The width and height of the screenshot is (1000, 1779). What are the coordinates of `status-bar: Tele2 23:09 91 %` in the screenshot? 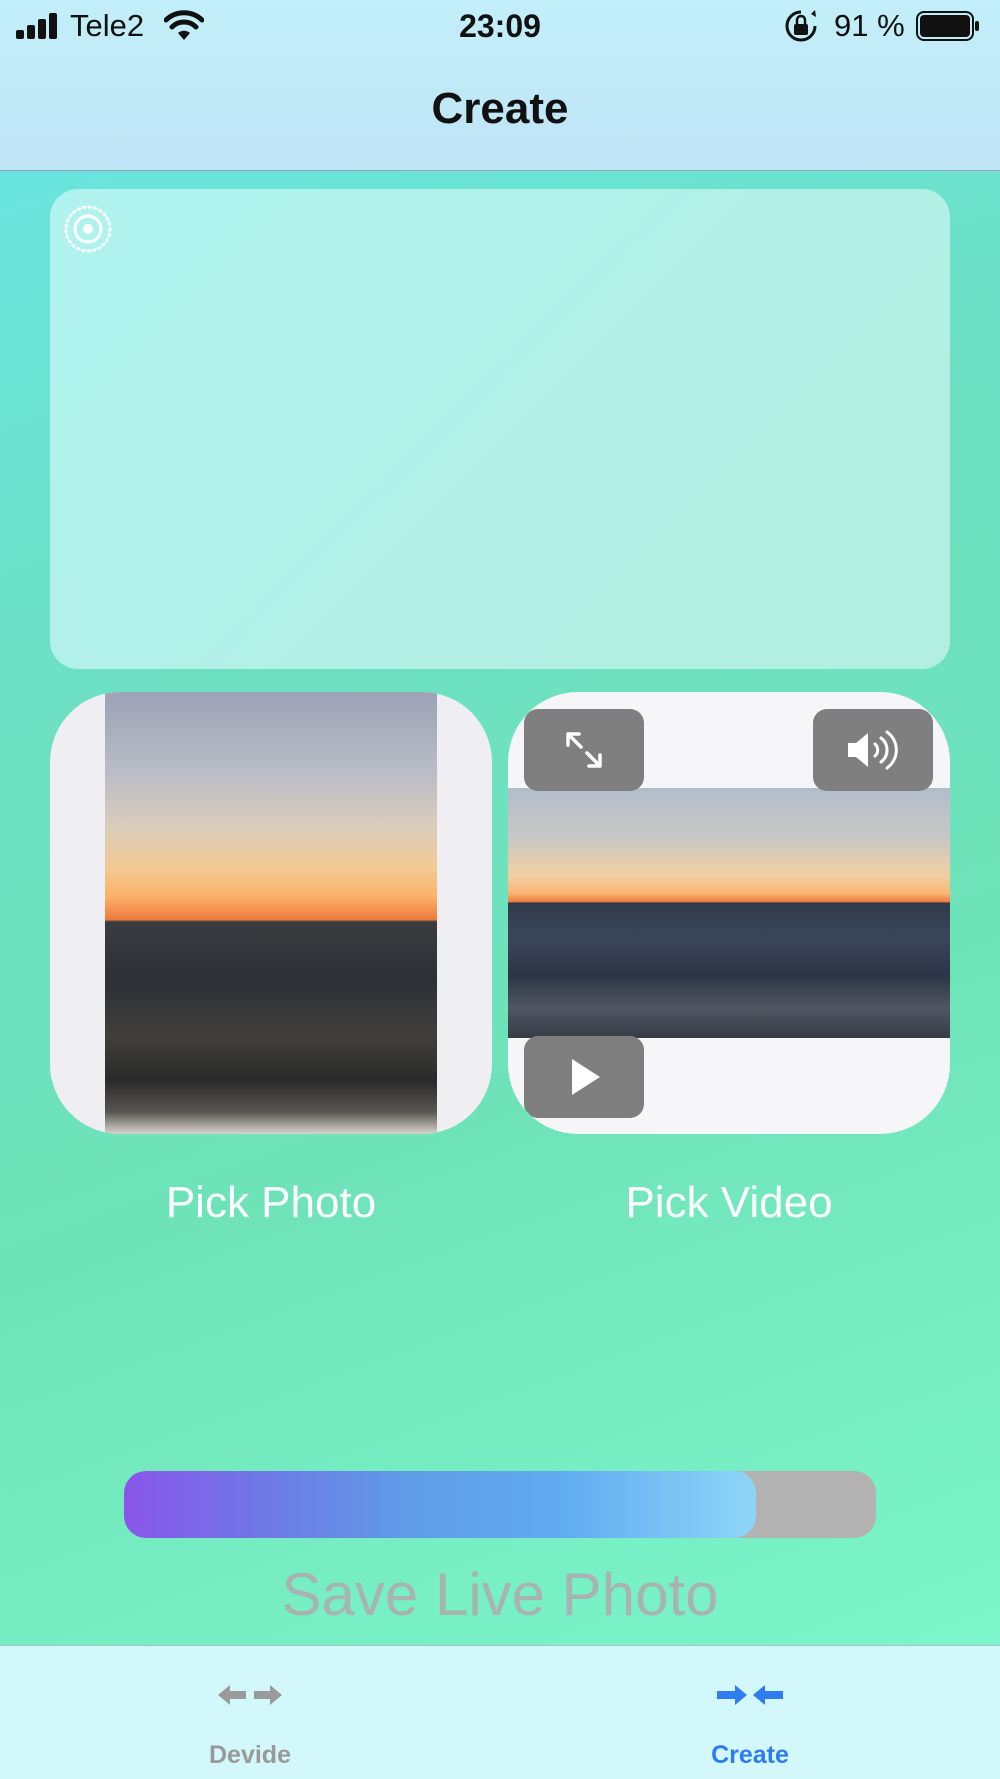 It's located at (500, 27).